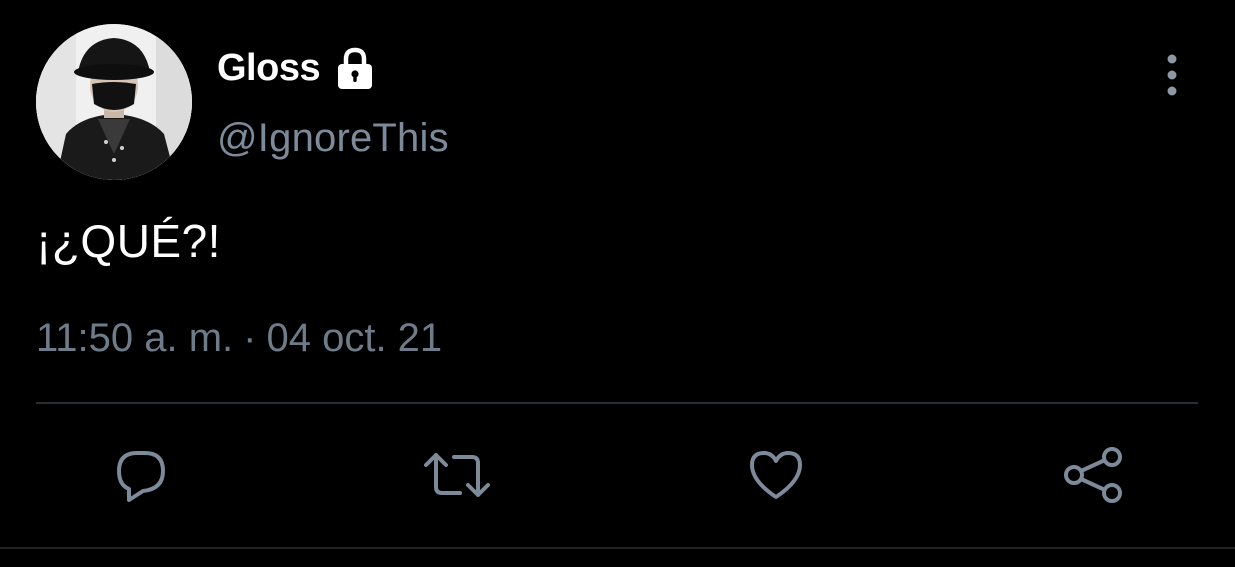 This screenshot has width=1235, height=567. I want to click on user-handle: @IgnoreThis, so click(333, 138).